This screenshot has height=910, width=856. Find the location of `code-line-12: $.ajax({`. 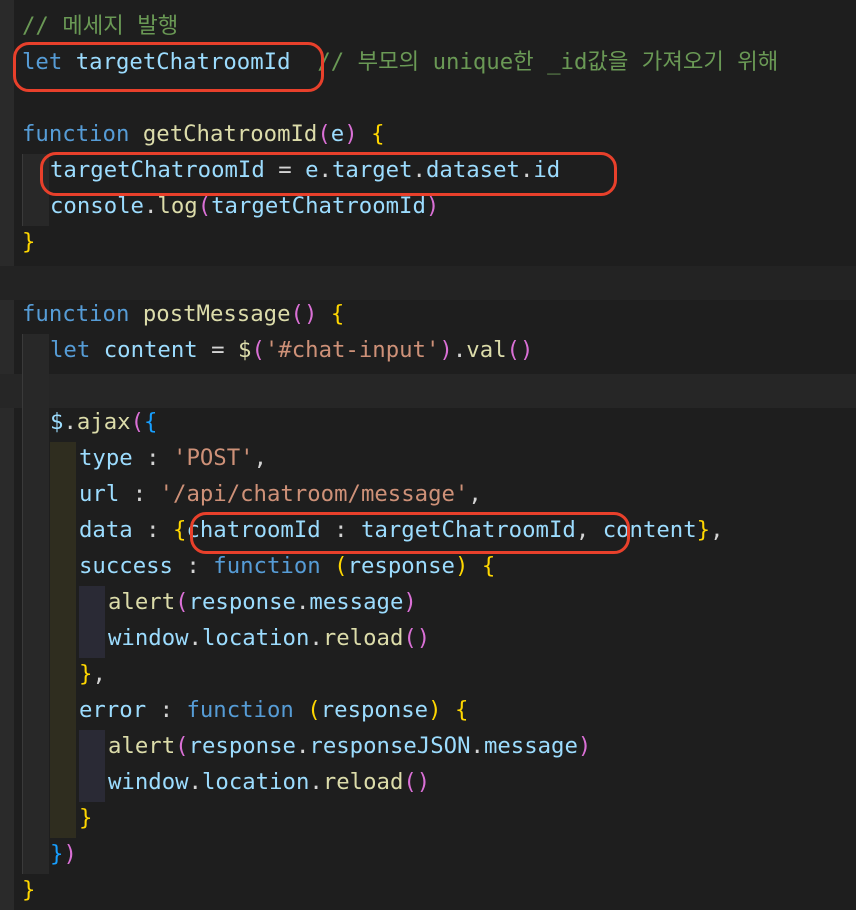

code-line-12: $.ajax({ is located at coordinates (78, 422).